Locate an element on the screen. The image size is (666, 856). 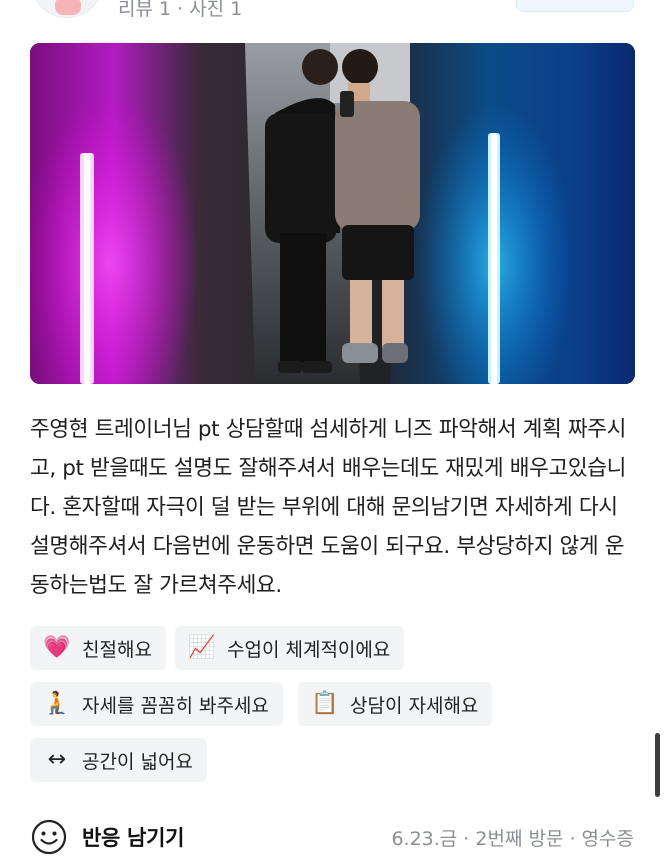
tag-posture-check: 🧎 자세를 꼼꼼히 봐주세요 is located at coordinates (156, 704).